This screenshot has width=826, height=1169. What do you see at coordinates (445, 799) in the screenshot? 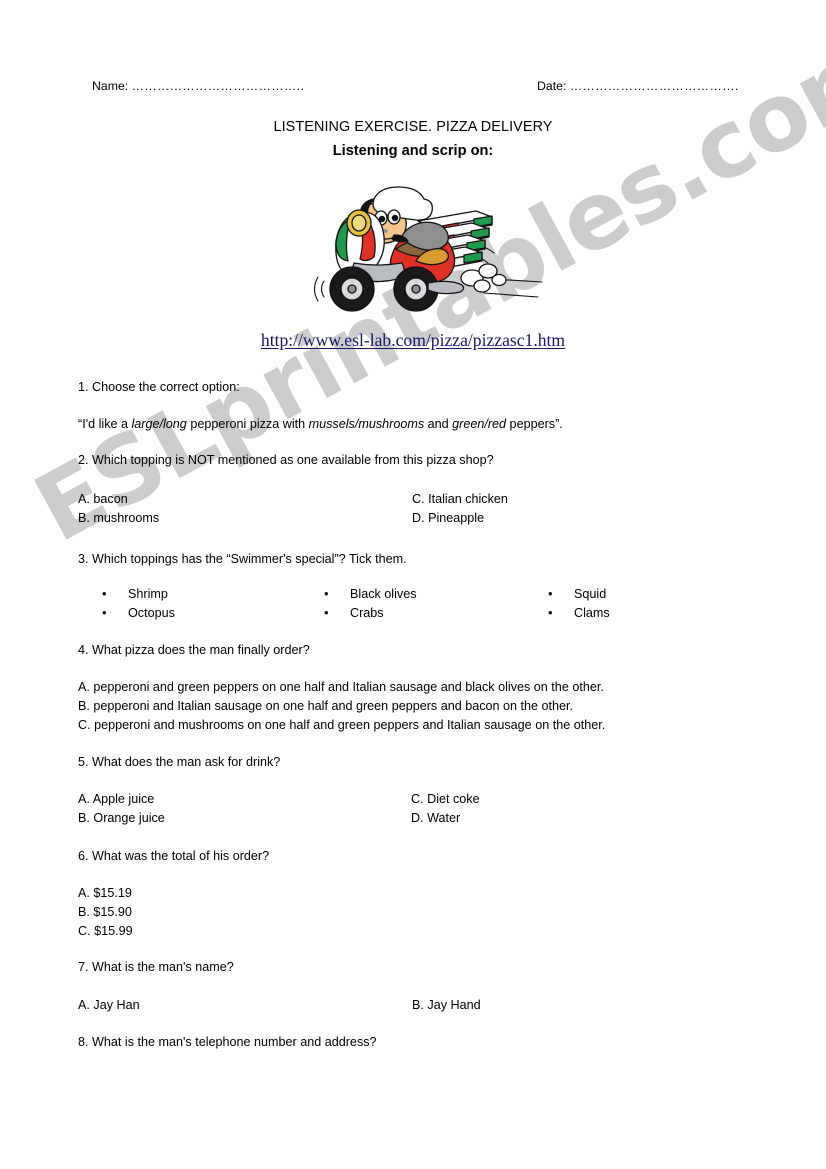
I see `question-5-option-c: C. Diet coke` at bounding box center [445, 799].